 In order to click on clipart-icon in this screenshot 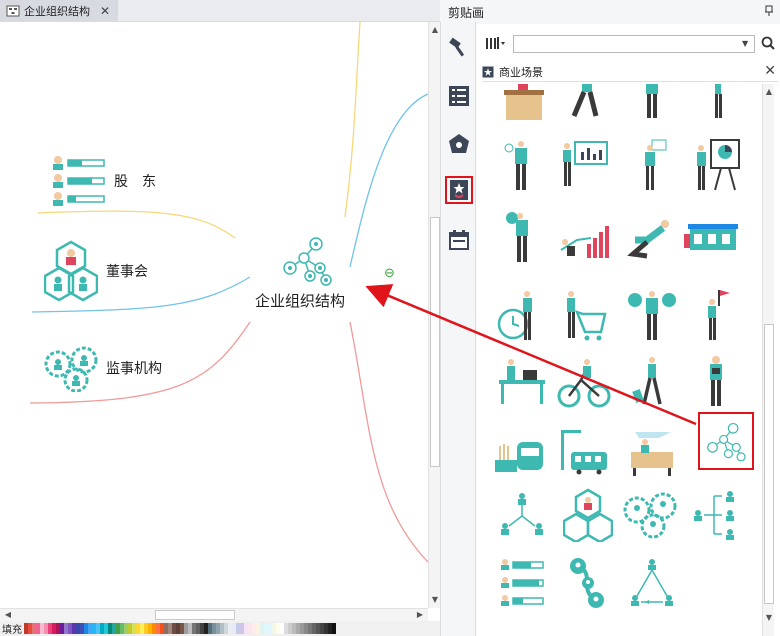, I will do `click(459, 190)`.